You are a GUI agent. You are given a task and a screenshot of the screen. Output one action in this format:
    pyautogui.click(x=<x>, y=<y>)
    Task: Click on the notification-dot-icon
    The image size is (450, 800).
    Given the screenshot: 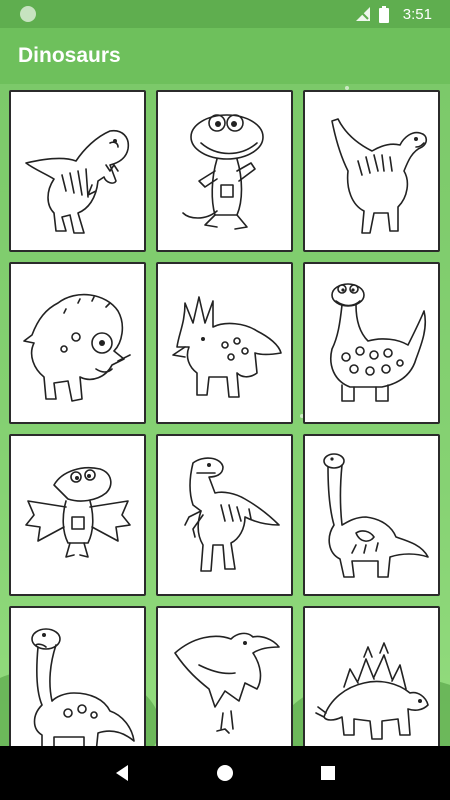 What is the action you would take?
    pyautogui.click(x=28, y=14)
    